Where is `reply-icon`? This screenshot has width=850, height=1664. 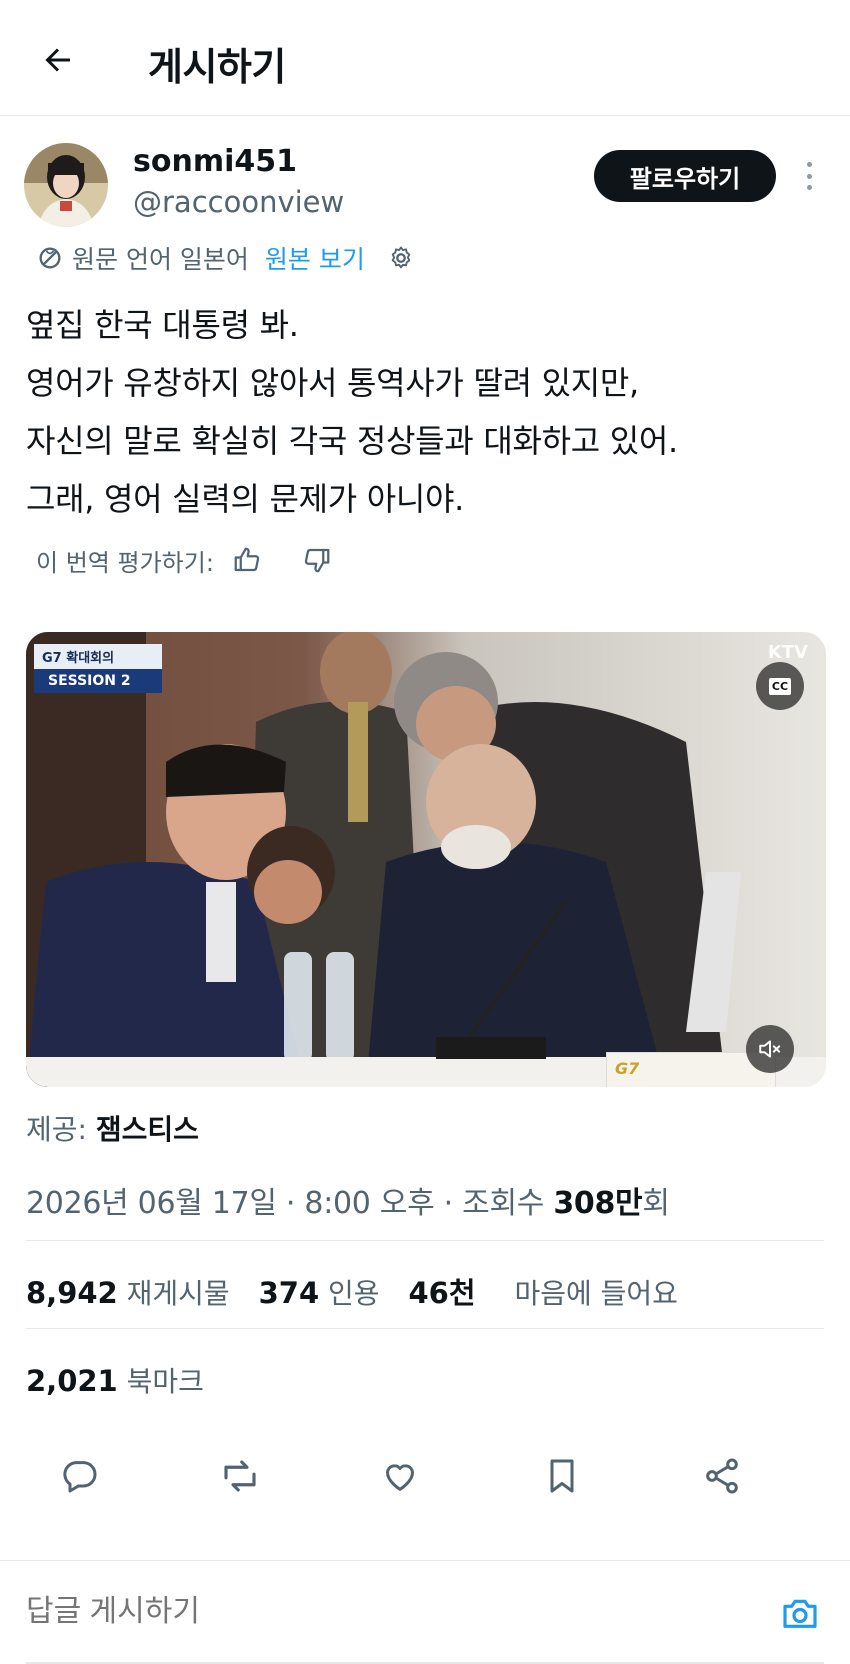 reply-icon is located at coordinates (80, 1477).